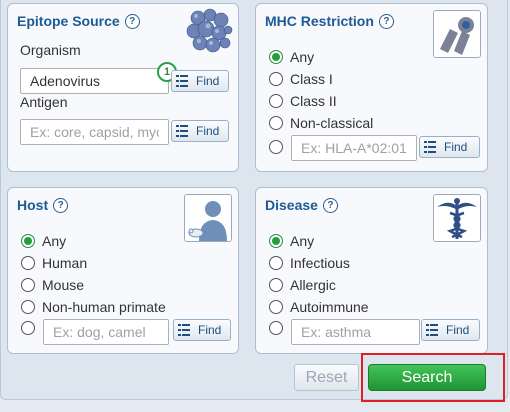  Describe the element at coordinates (210, 330) in the screenshot. I see `host-find-label: Find` at that location.